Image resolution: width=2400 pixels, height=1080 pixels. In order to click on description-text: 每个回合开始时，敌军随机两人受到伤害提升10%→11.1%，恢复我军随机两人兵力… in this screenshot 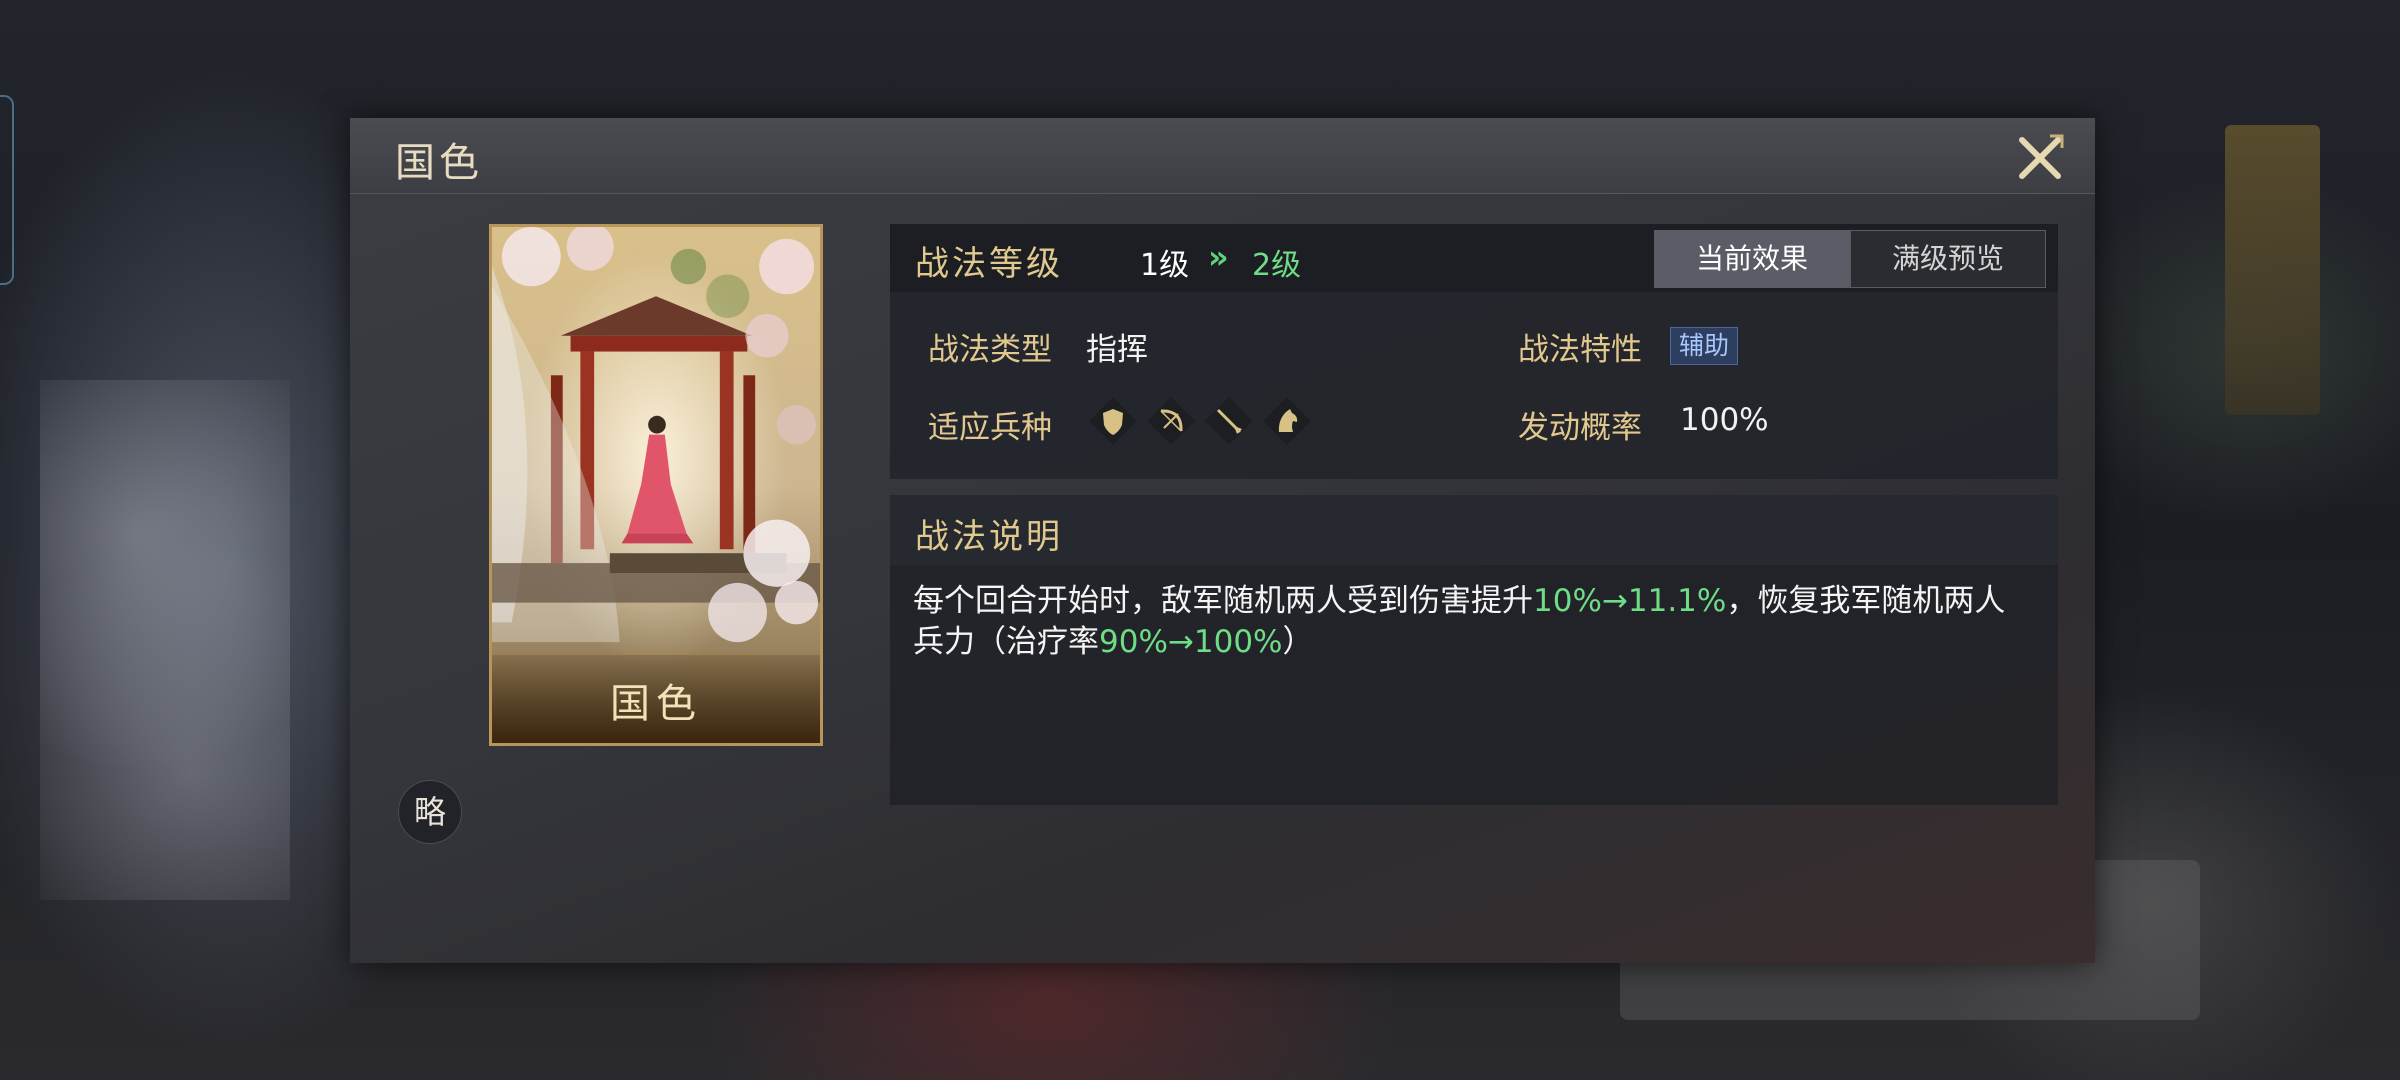, I will do `click(1473, 622)`.